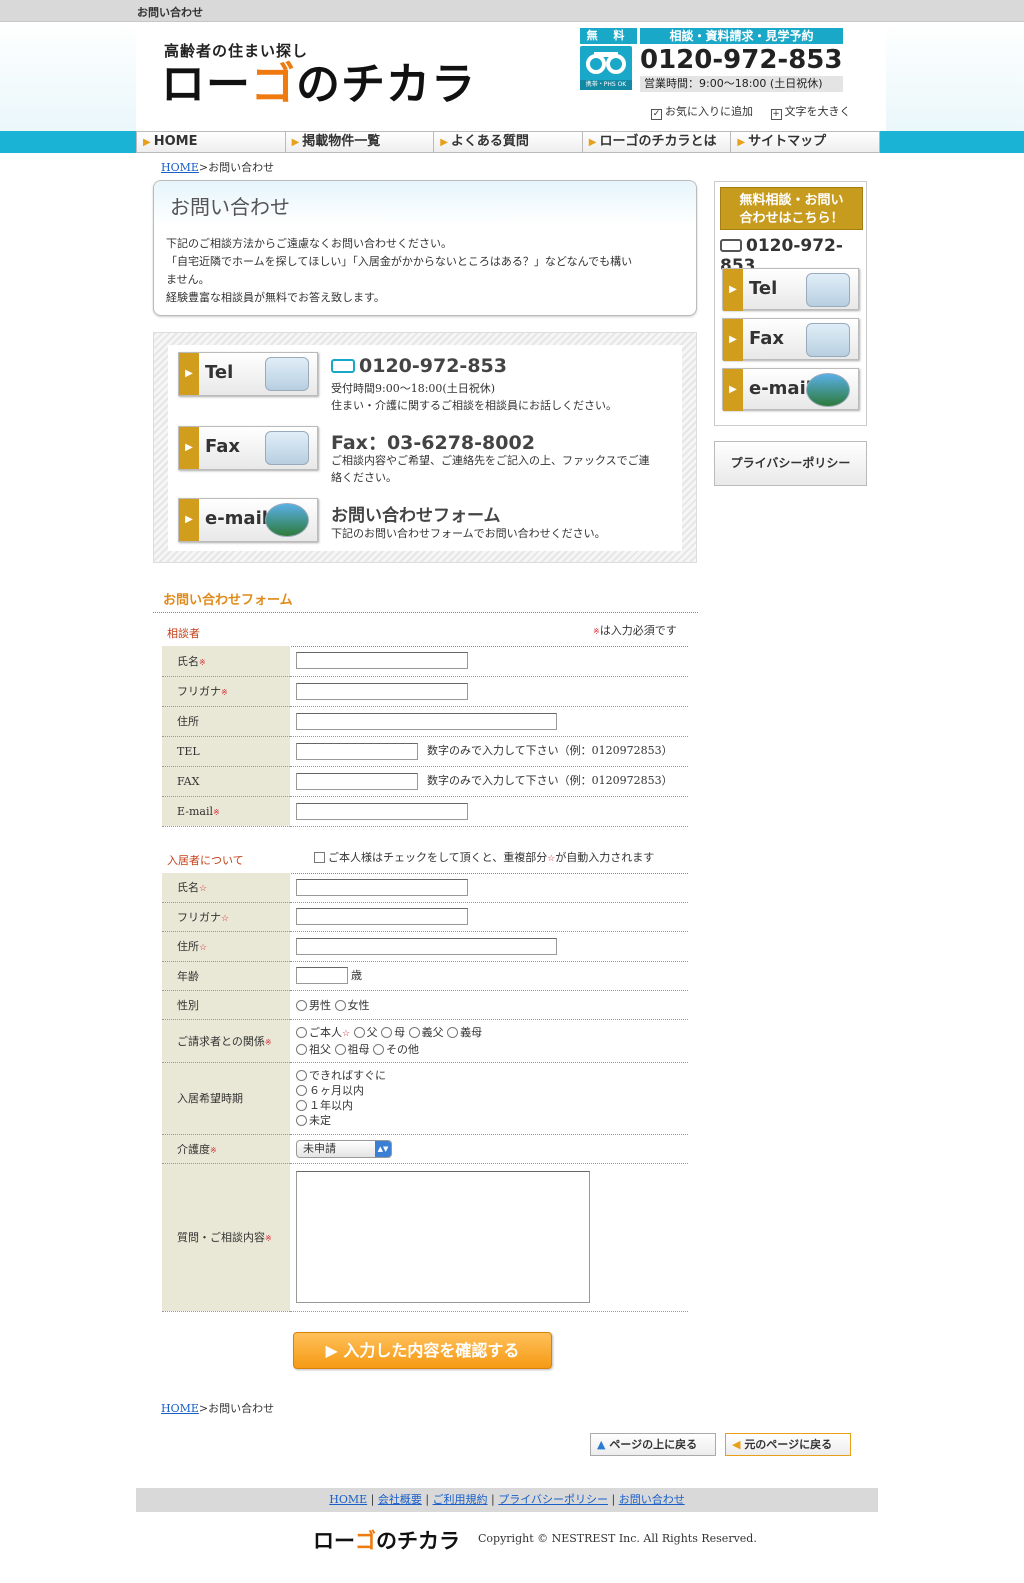 This screenshot has height=1583, width=1024. Describe the element at coordinates (188, 751) in the screenshot. I see `tel-label: TEL` at that location.